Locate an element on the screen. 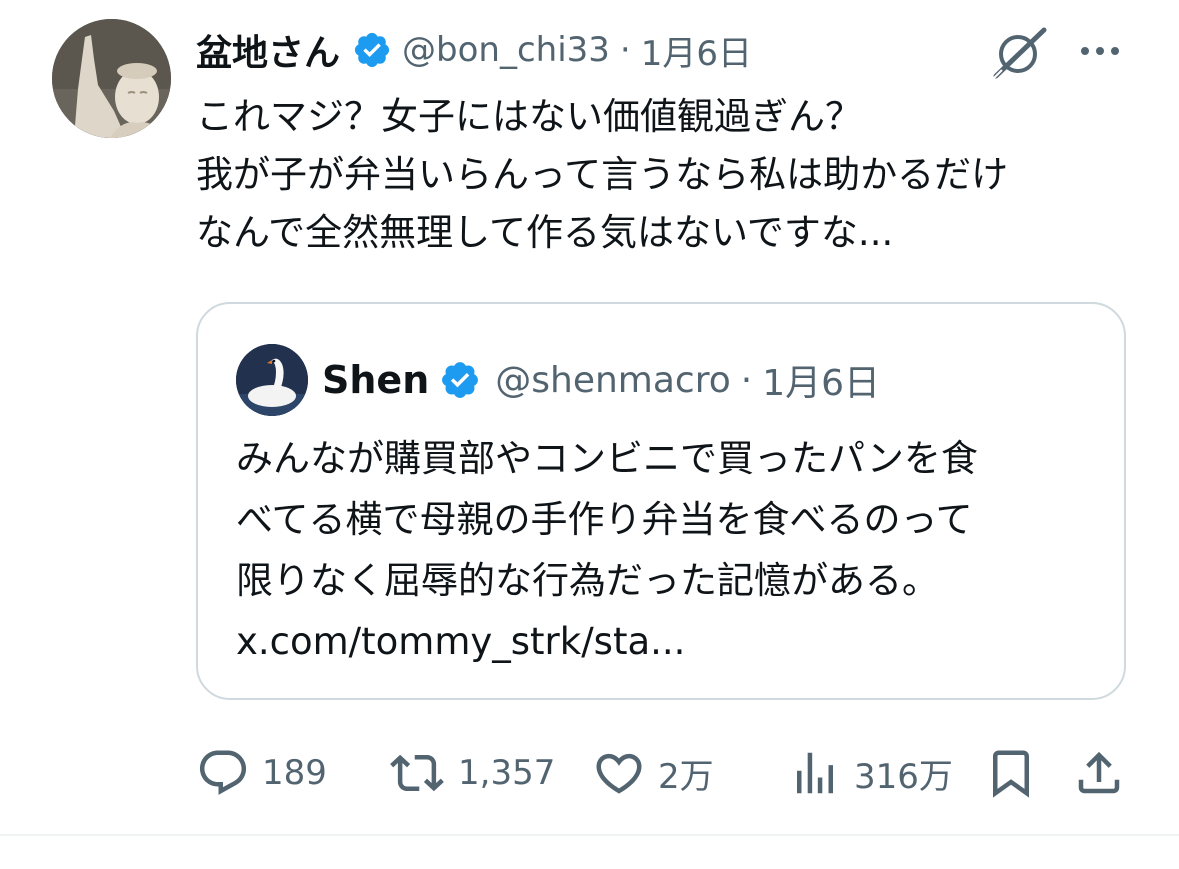 This screenshot has width=1179, height=869. like-count: 2万 is located at coordinates (686, 776).